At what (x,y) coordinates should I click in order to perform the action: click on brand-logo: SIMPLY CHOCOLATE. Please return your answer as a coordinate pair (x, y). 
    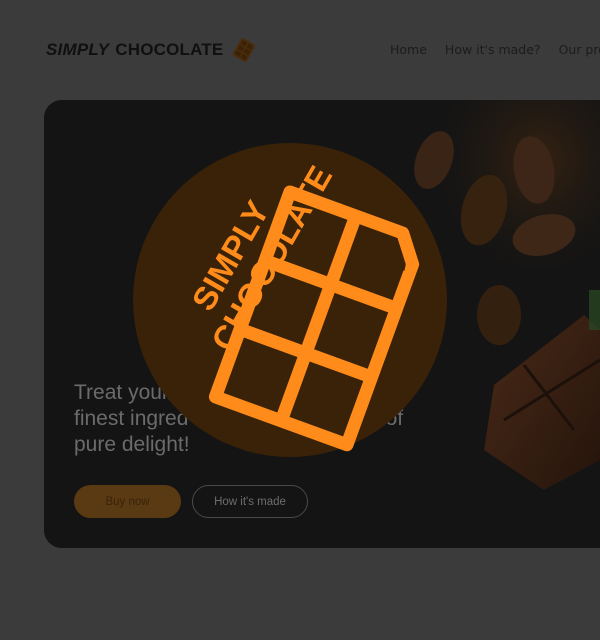
    Looking at the image, I should click on (151, 50).